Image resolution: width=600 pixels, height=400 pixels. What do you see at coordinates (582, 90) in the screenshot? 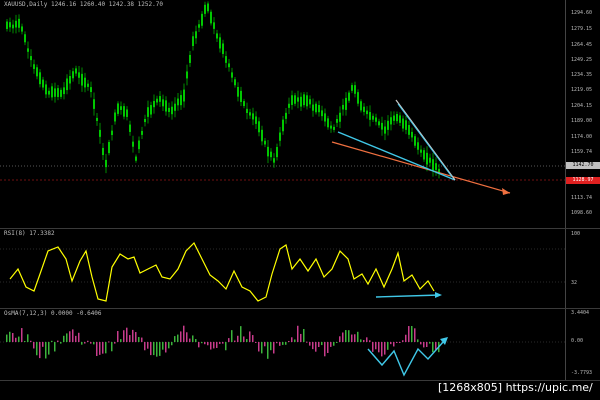
I see `price-tick: 1219.05` at bounding box center [582, 90].